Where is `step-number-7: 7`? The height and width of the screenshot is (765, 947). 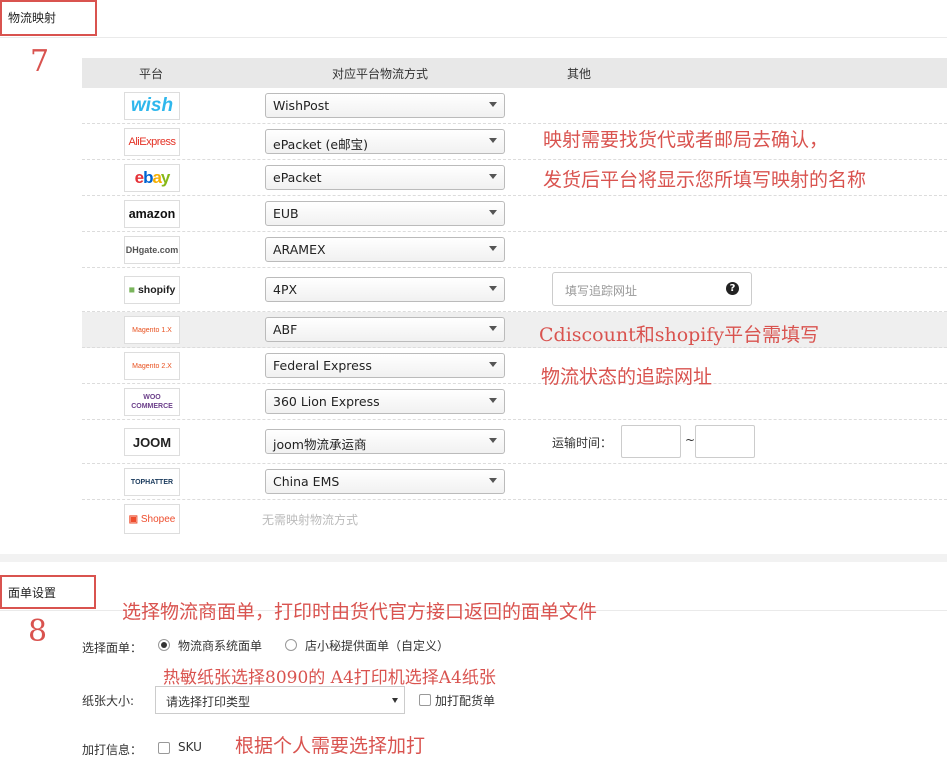
step-number-7: 7 is located at coordinates (40, 61).